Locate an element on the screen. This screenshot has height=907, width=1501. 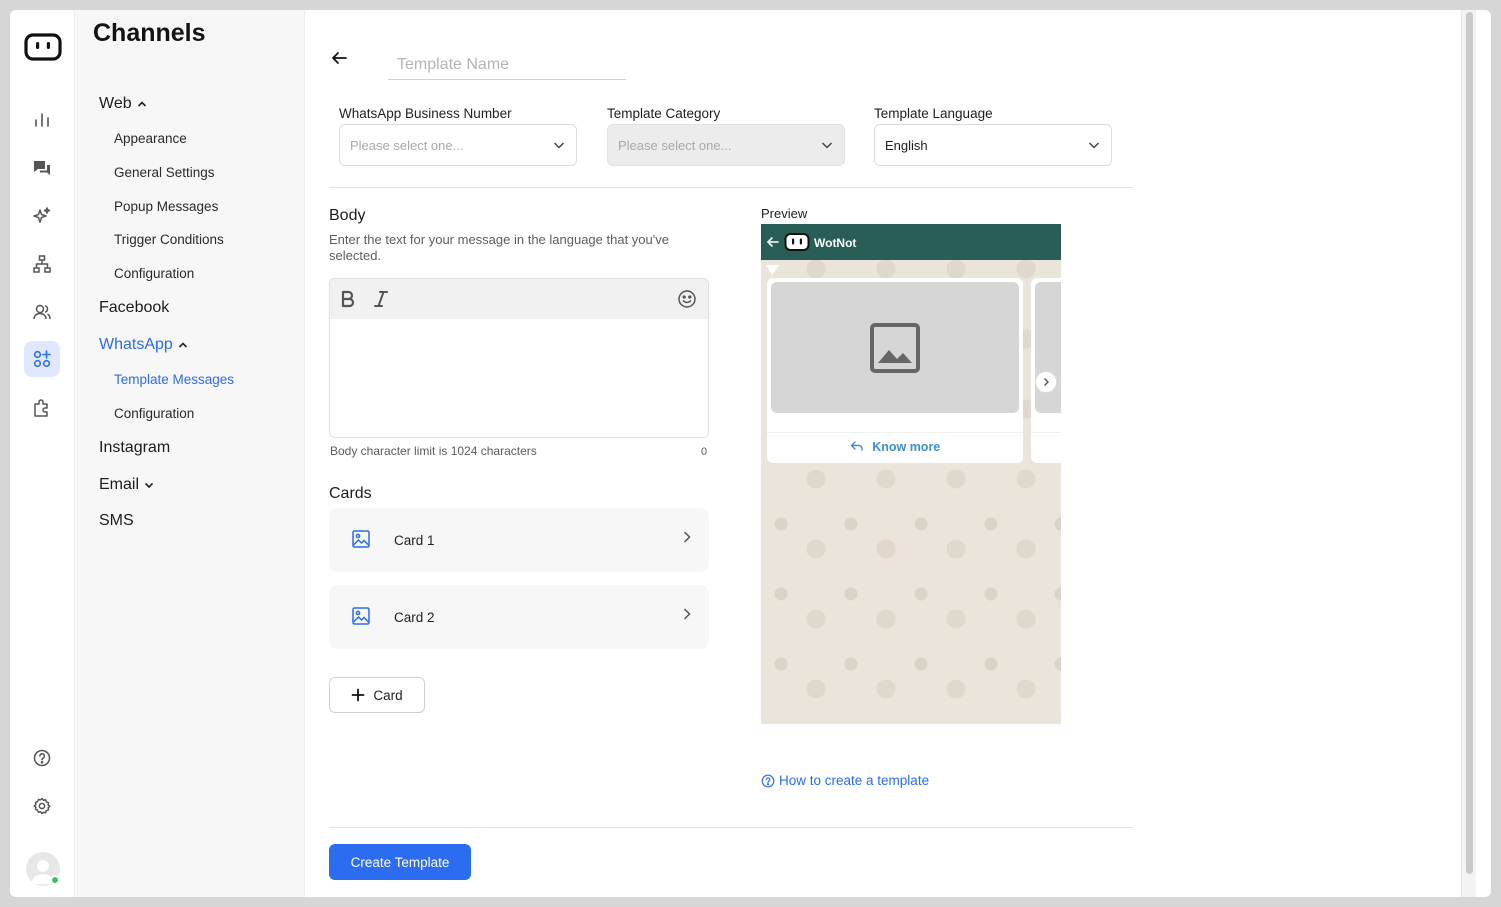
scrollbar is located at coordinates (1468, 453).